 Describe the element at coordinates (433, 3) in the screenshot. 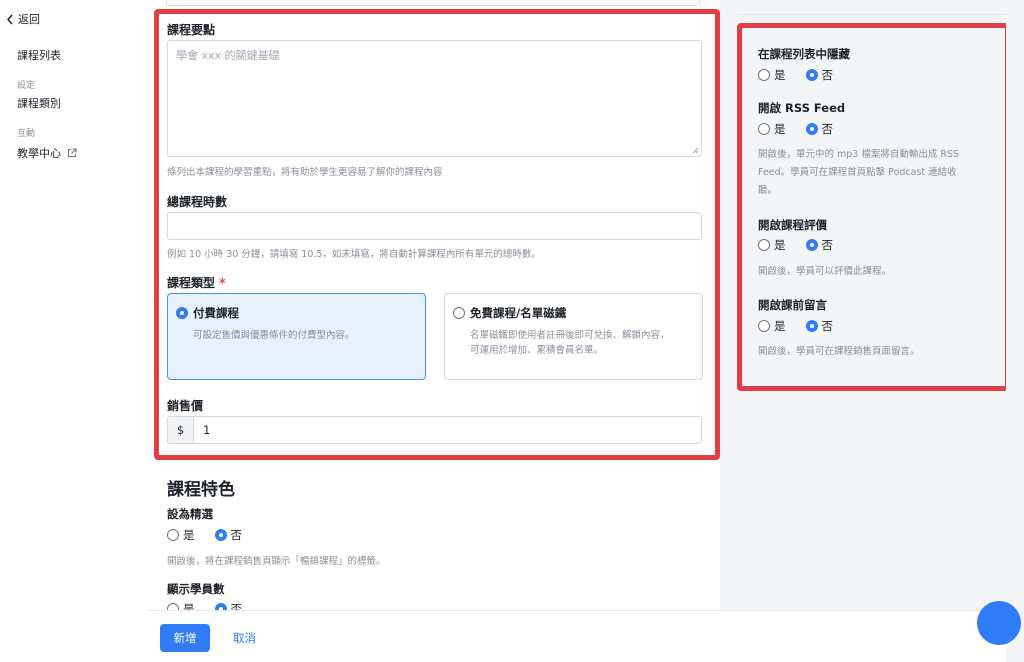

I see `previous-field-edge` at that location.